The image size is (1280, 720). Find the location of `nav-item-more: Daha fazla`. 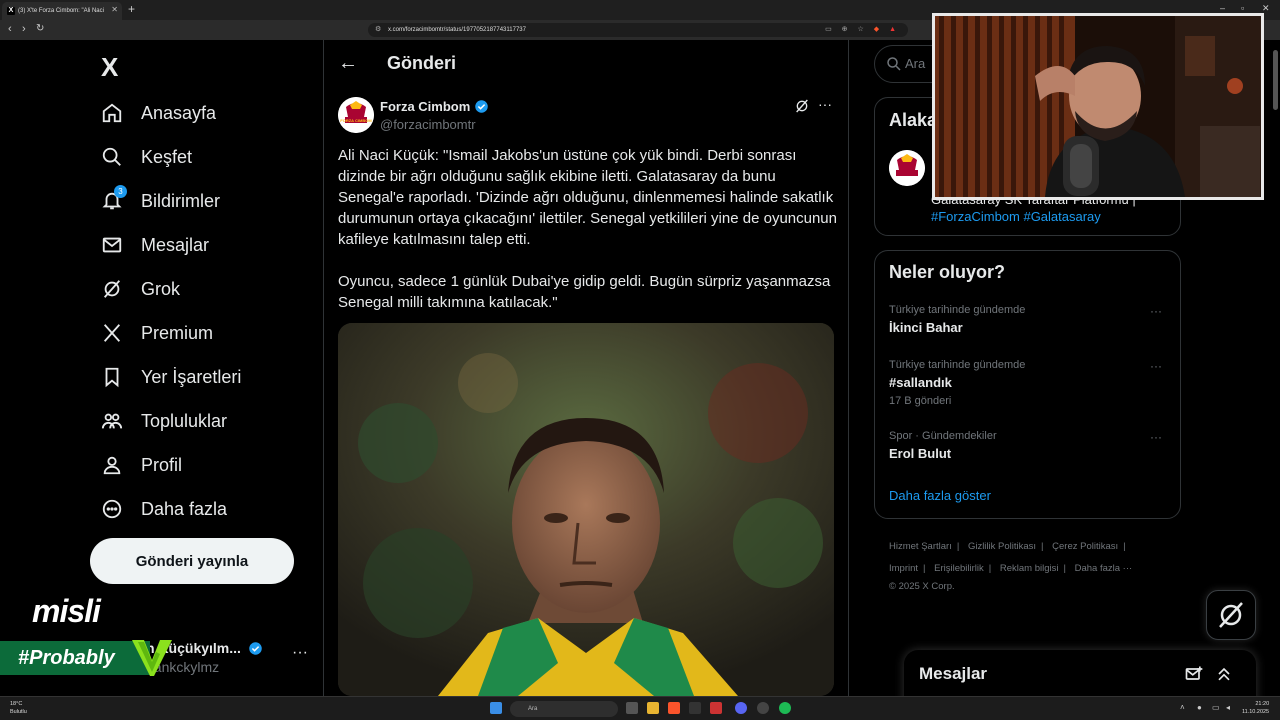

nav-item-more: Daha fazla is located at coordinates (163, 509).